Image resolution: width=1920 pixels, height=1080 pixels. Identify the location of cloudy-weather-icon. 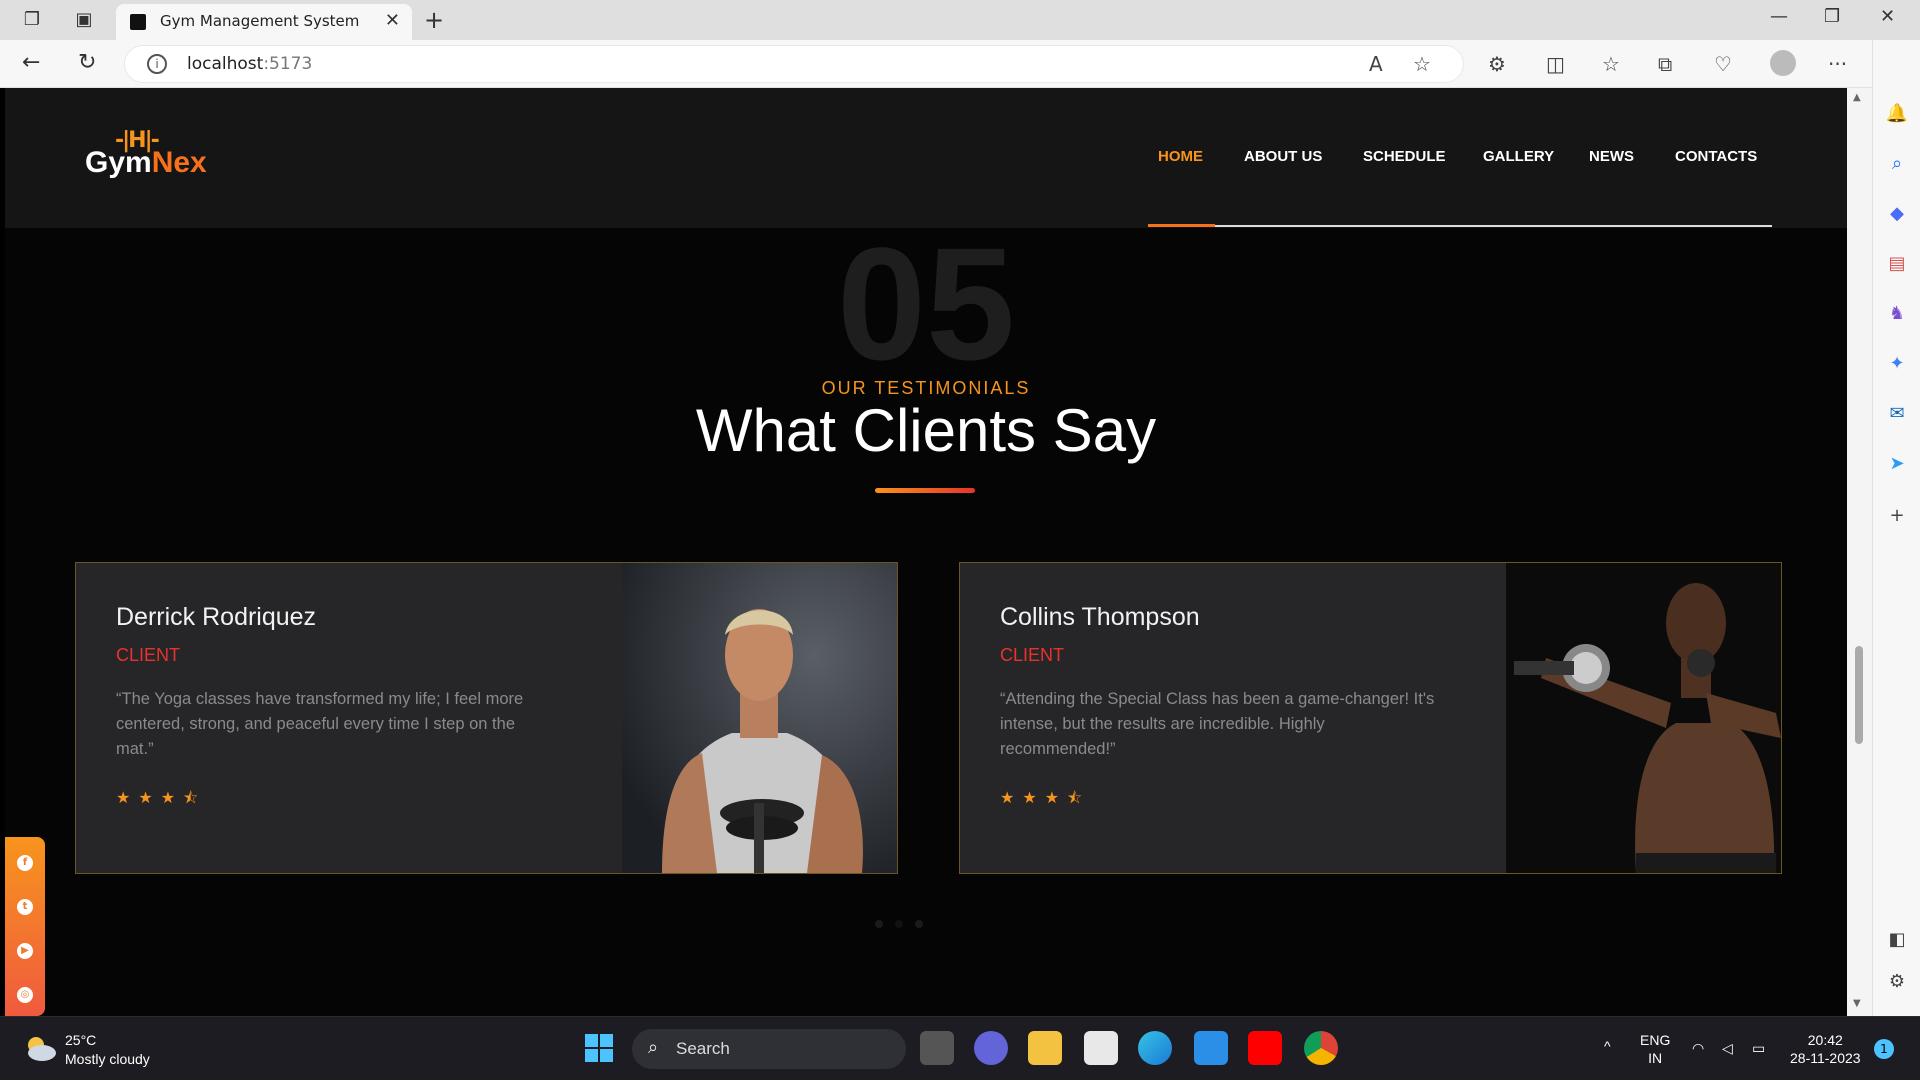
(42, 1049).